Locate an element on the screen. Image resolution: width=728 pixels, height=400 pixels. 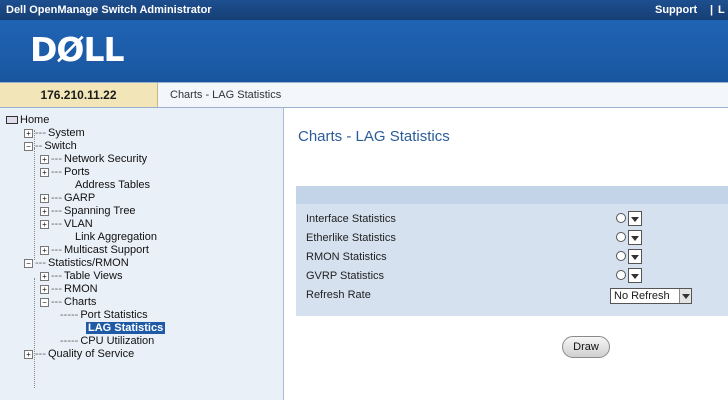
tree-item-table-views: + --- Table Views is located at coordinates (81, 276).